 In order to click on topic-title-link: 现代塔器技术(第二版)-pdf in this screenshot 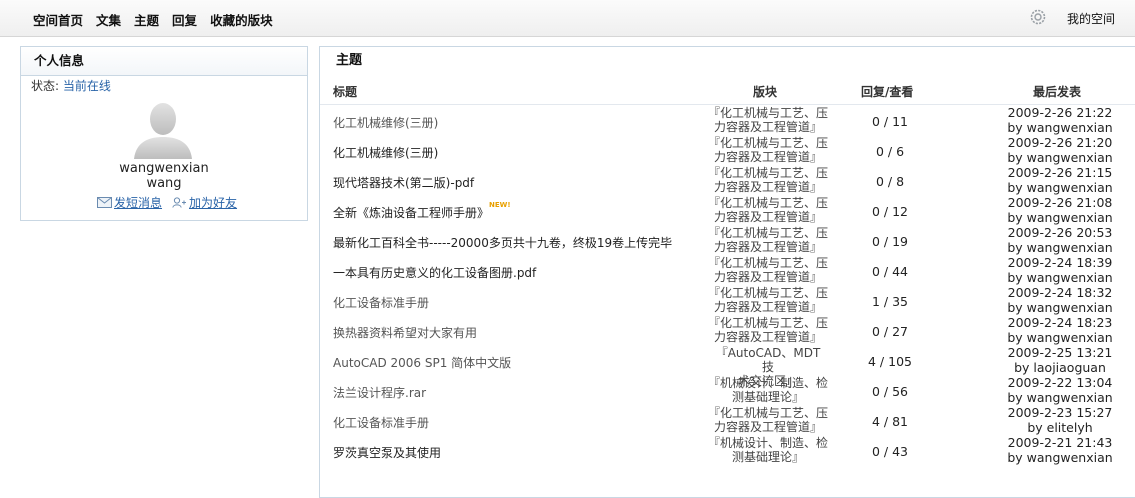, I will do `click(403, 182)`.